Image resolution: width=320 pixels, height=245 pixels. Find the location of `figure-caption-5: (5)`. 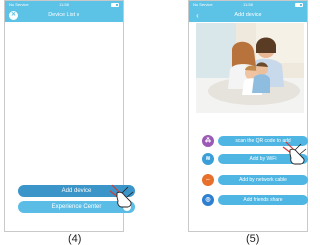

figure-caption-5: (5) is located at coordinates (253, 239).